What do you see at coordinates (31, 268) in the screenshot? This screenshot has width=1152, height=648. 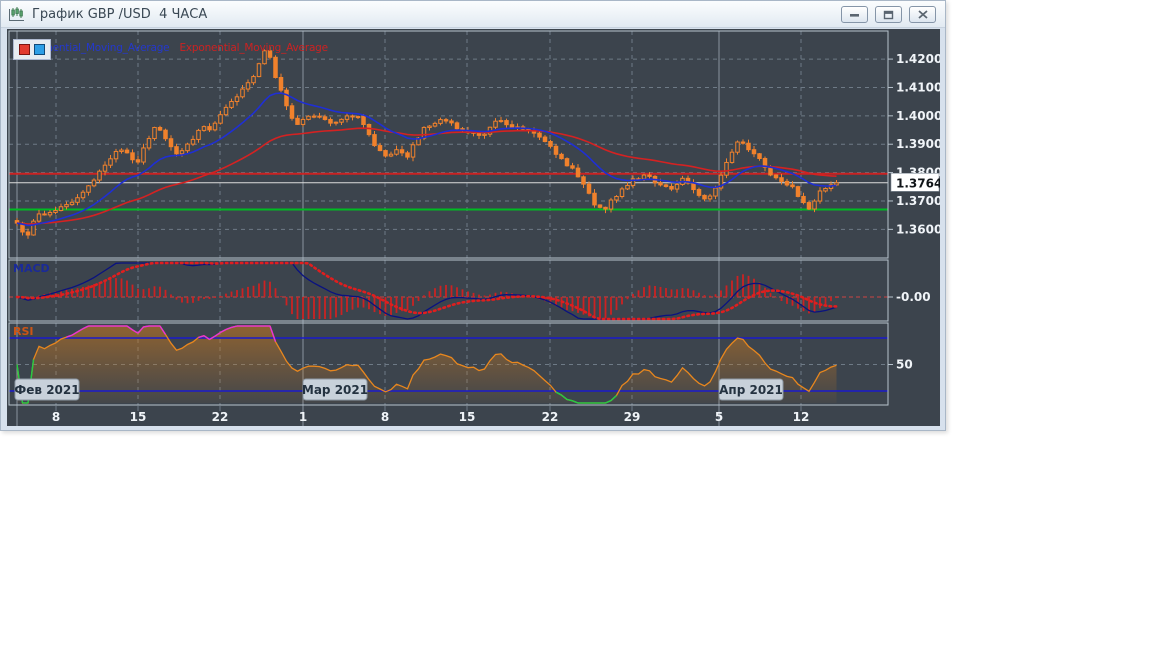 I see `macd-panel-label: MACD` at bounding box center [31, 268].